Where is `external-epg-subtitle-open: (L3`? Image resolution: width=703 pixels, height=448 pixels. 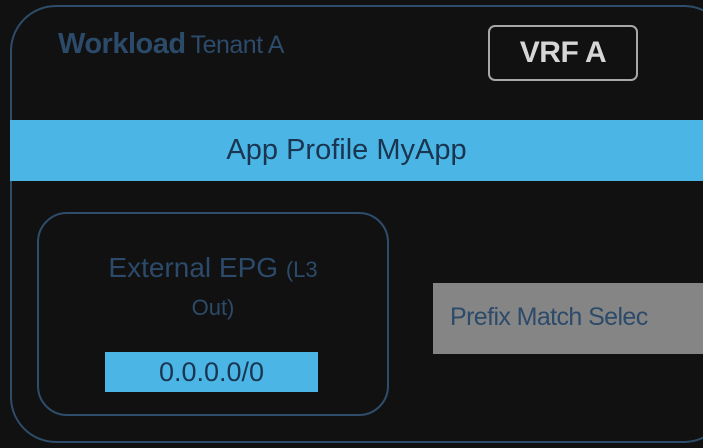
external-epg-subtitle-open: (L3 is located at coordinates (301, 269).